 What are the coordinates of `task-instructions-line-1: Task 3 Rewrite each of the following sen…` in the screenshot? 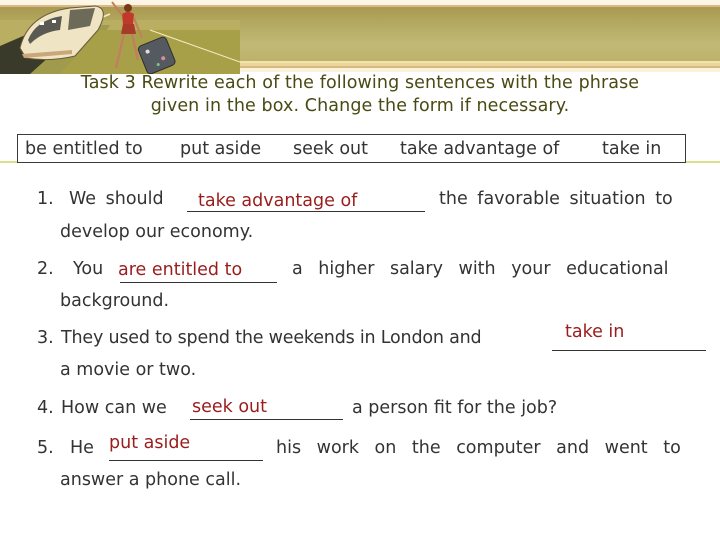 It's located at (360, 83).